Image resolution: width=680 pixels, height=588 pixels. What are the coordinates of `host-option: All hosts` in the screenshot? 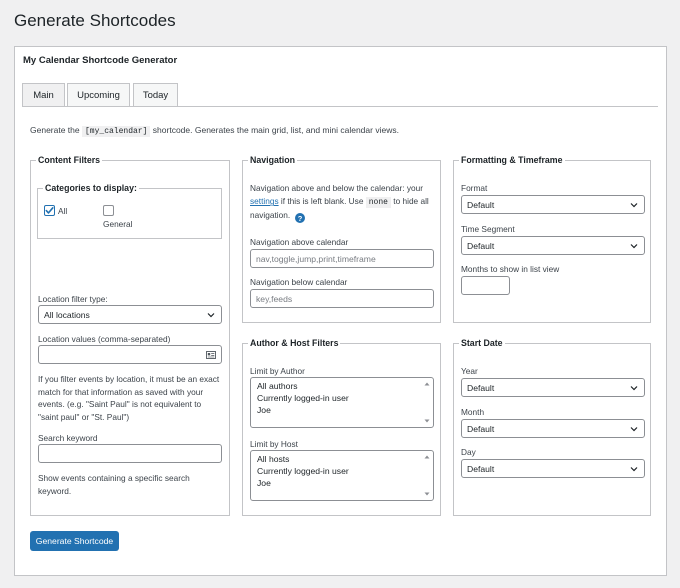 It's located at (273, 459).